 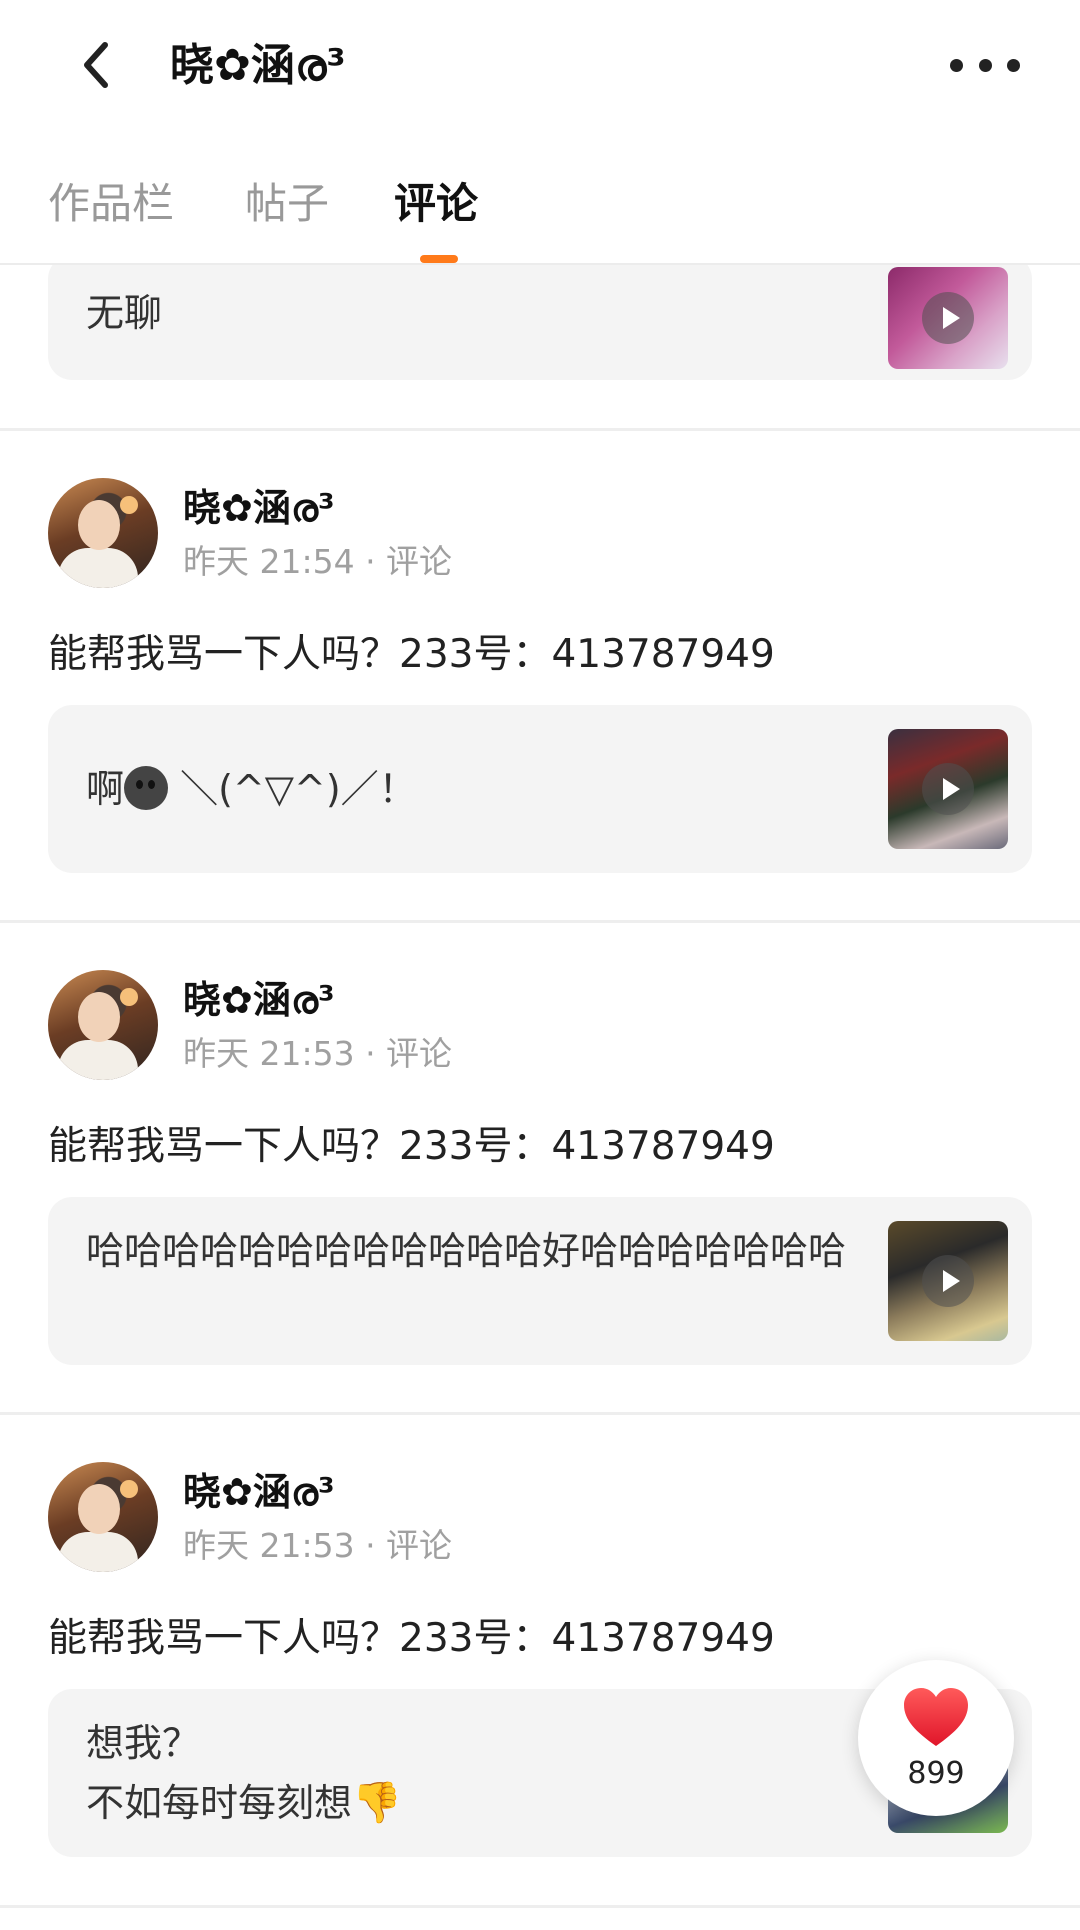 I want to click on quoted-post-text: 哈哈哈哈哈哈哈哈哈哈哈哈好哈哈哈哈哈哈哈, so click(x=466, y=1251).